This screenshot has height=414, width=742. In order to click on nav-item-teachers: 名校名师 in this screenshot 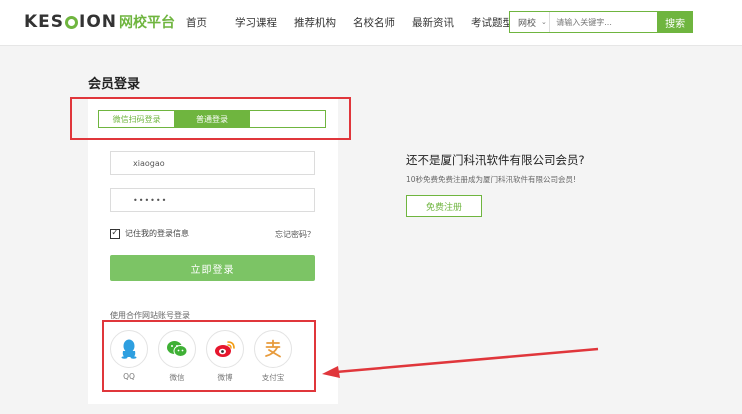, I will do `click(374, 22)`.